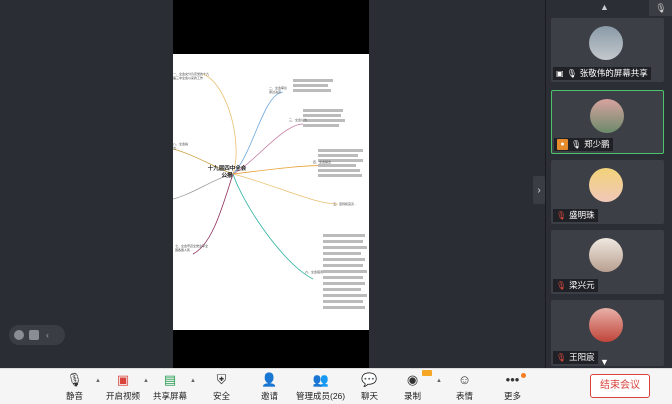 The width and height of the screenshot is (672, 404). Describe the element at coordinates (320, 388) in the screenshot. I see `manage-members-button: 👥 管理成员(26)` at that location.